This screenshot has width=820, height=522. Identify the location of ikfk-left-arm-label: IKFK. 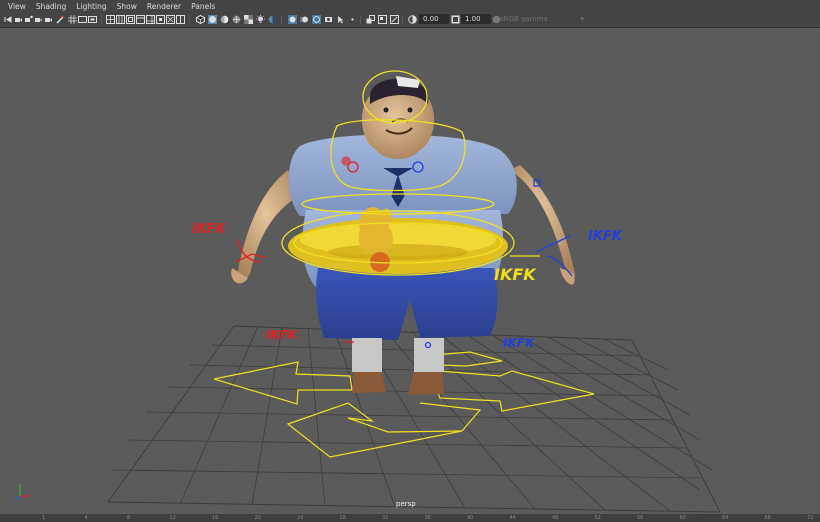
(605, 236).